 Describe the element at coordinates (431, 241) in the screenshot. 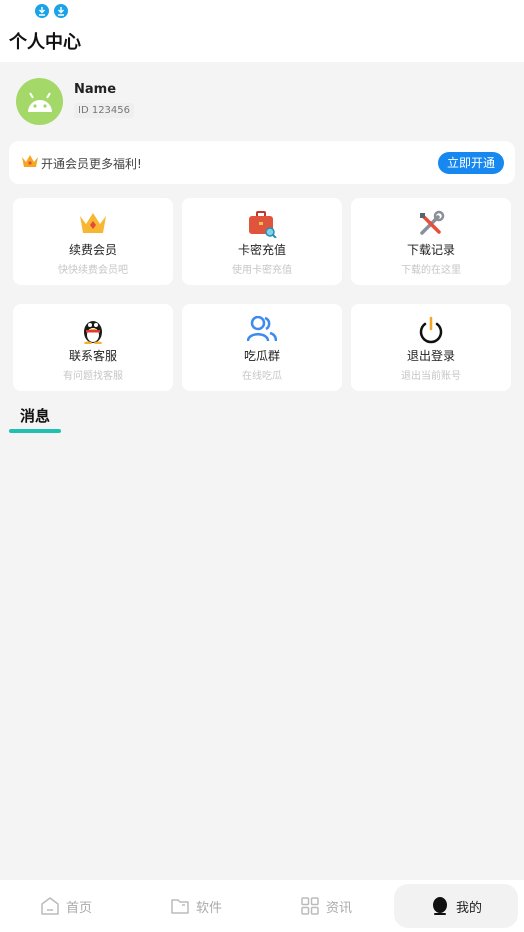

I see `download-history-card: 下载记录 下载的在这里` at that location.